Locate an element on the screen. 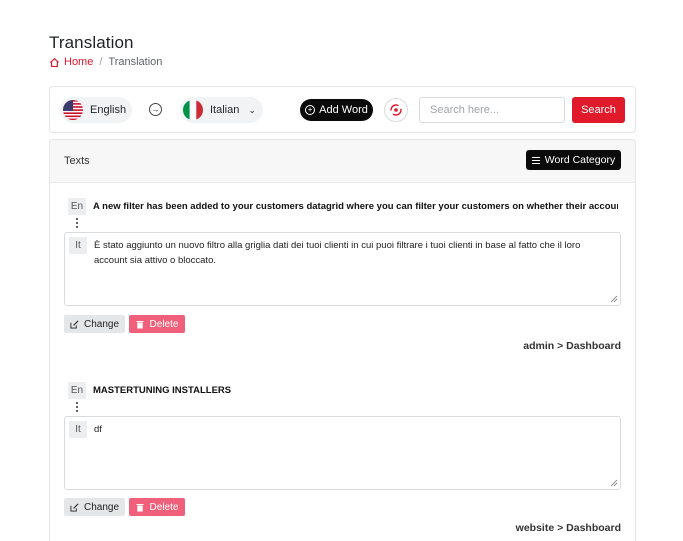  refresh-icon is located at coordinates (396, 110).